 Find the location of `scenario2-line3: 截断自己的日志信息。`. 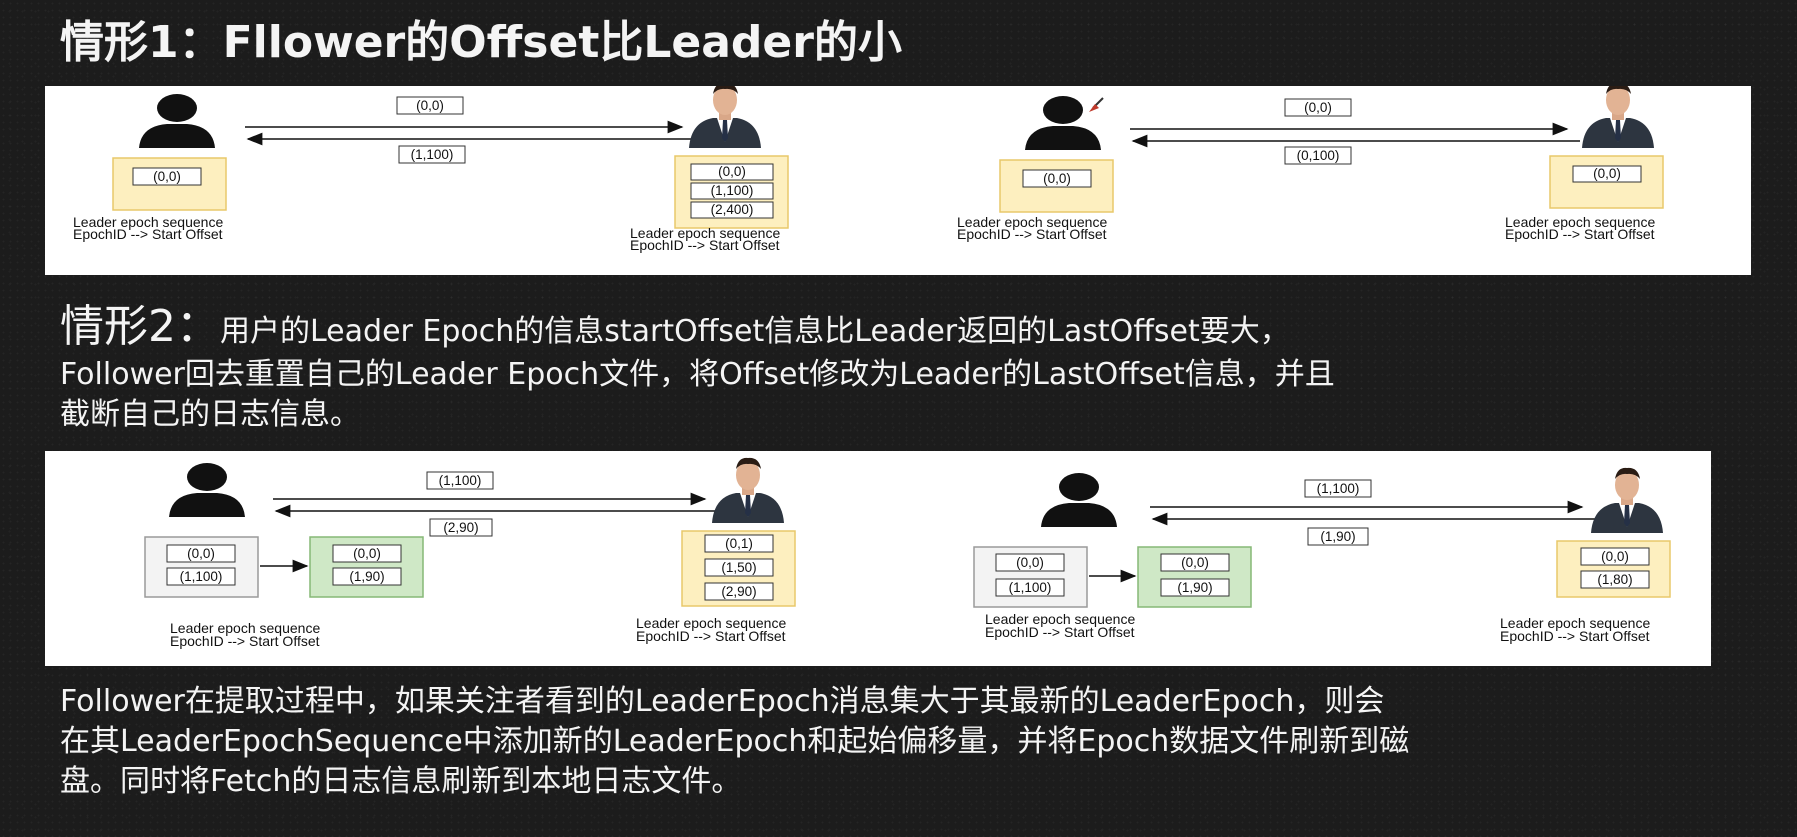

scenario2-line3: 截断自己的日志信息。 is located at coordinates (210, 414).